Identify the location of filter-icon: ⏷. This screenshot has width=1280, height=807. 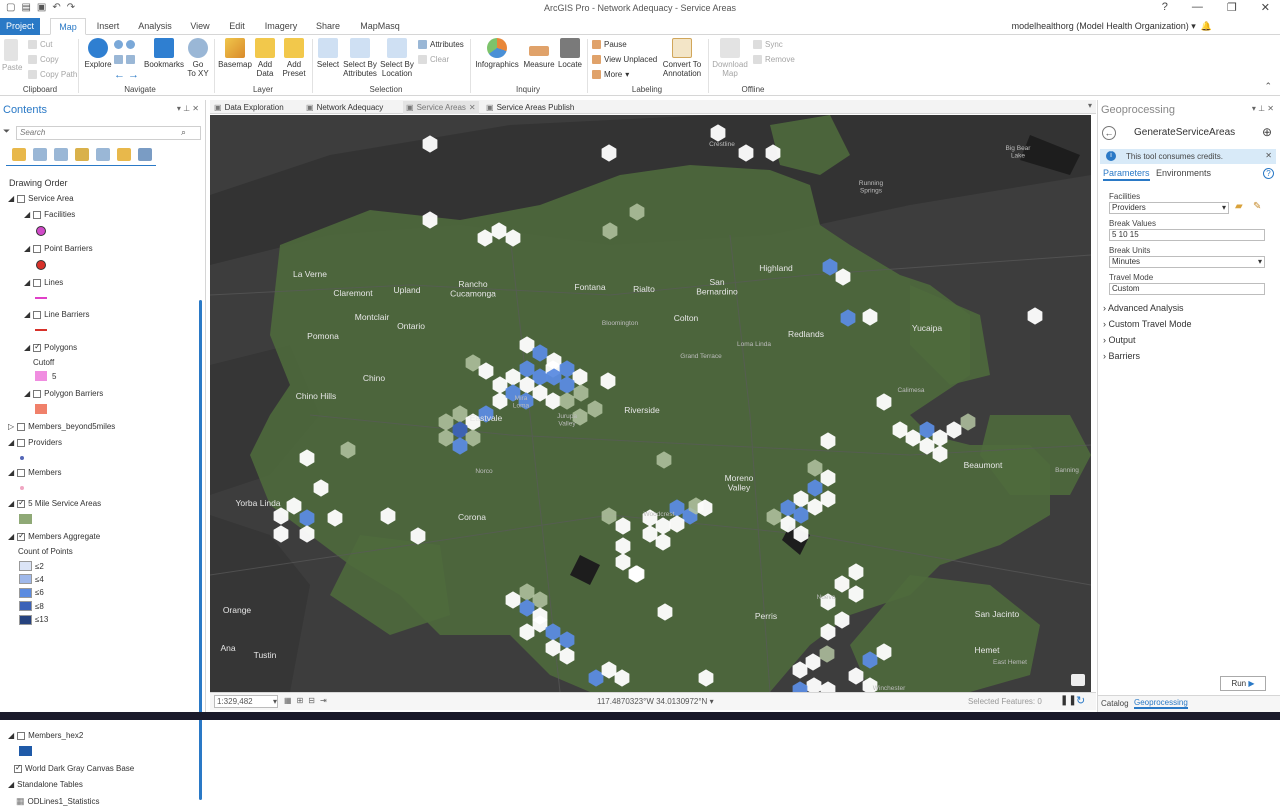
(6, 131).